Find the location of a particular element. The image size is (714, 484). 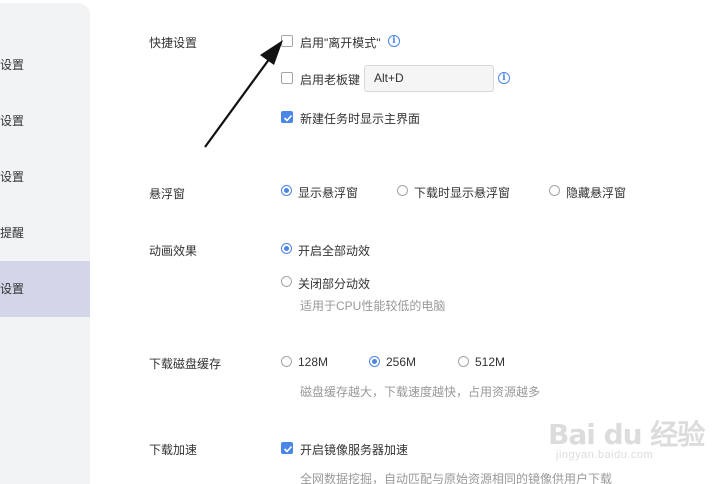

watermark-sub-text: jingyan.baidu.com is located at coordinates (605, 455).